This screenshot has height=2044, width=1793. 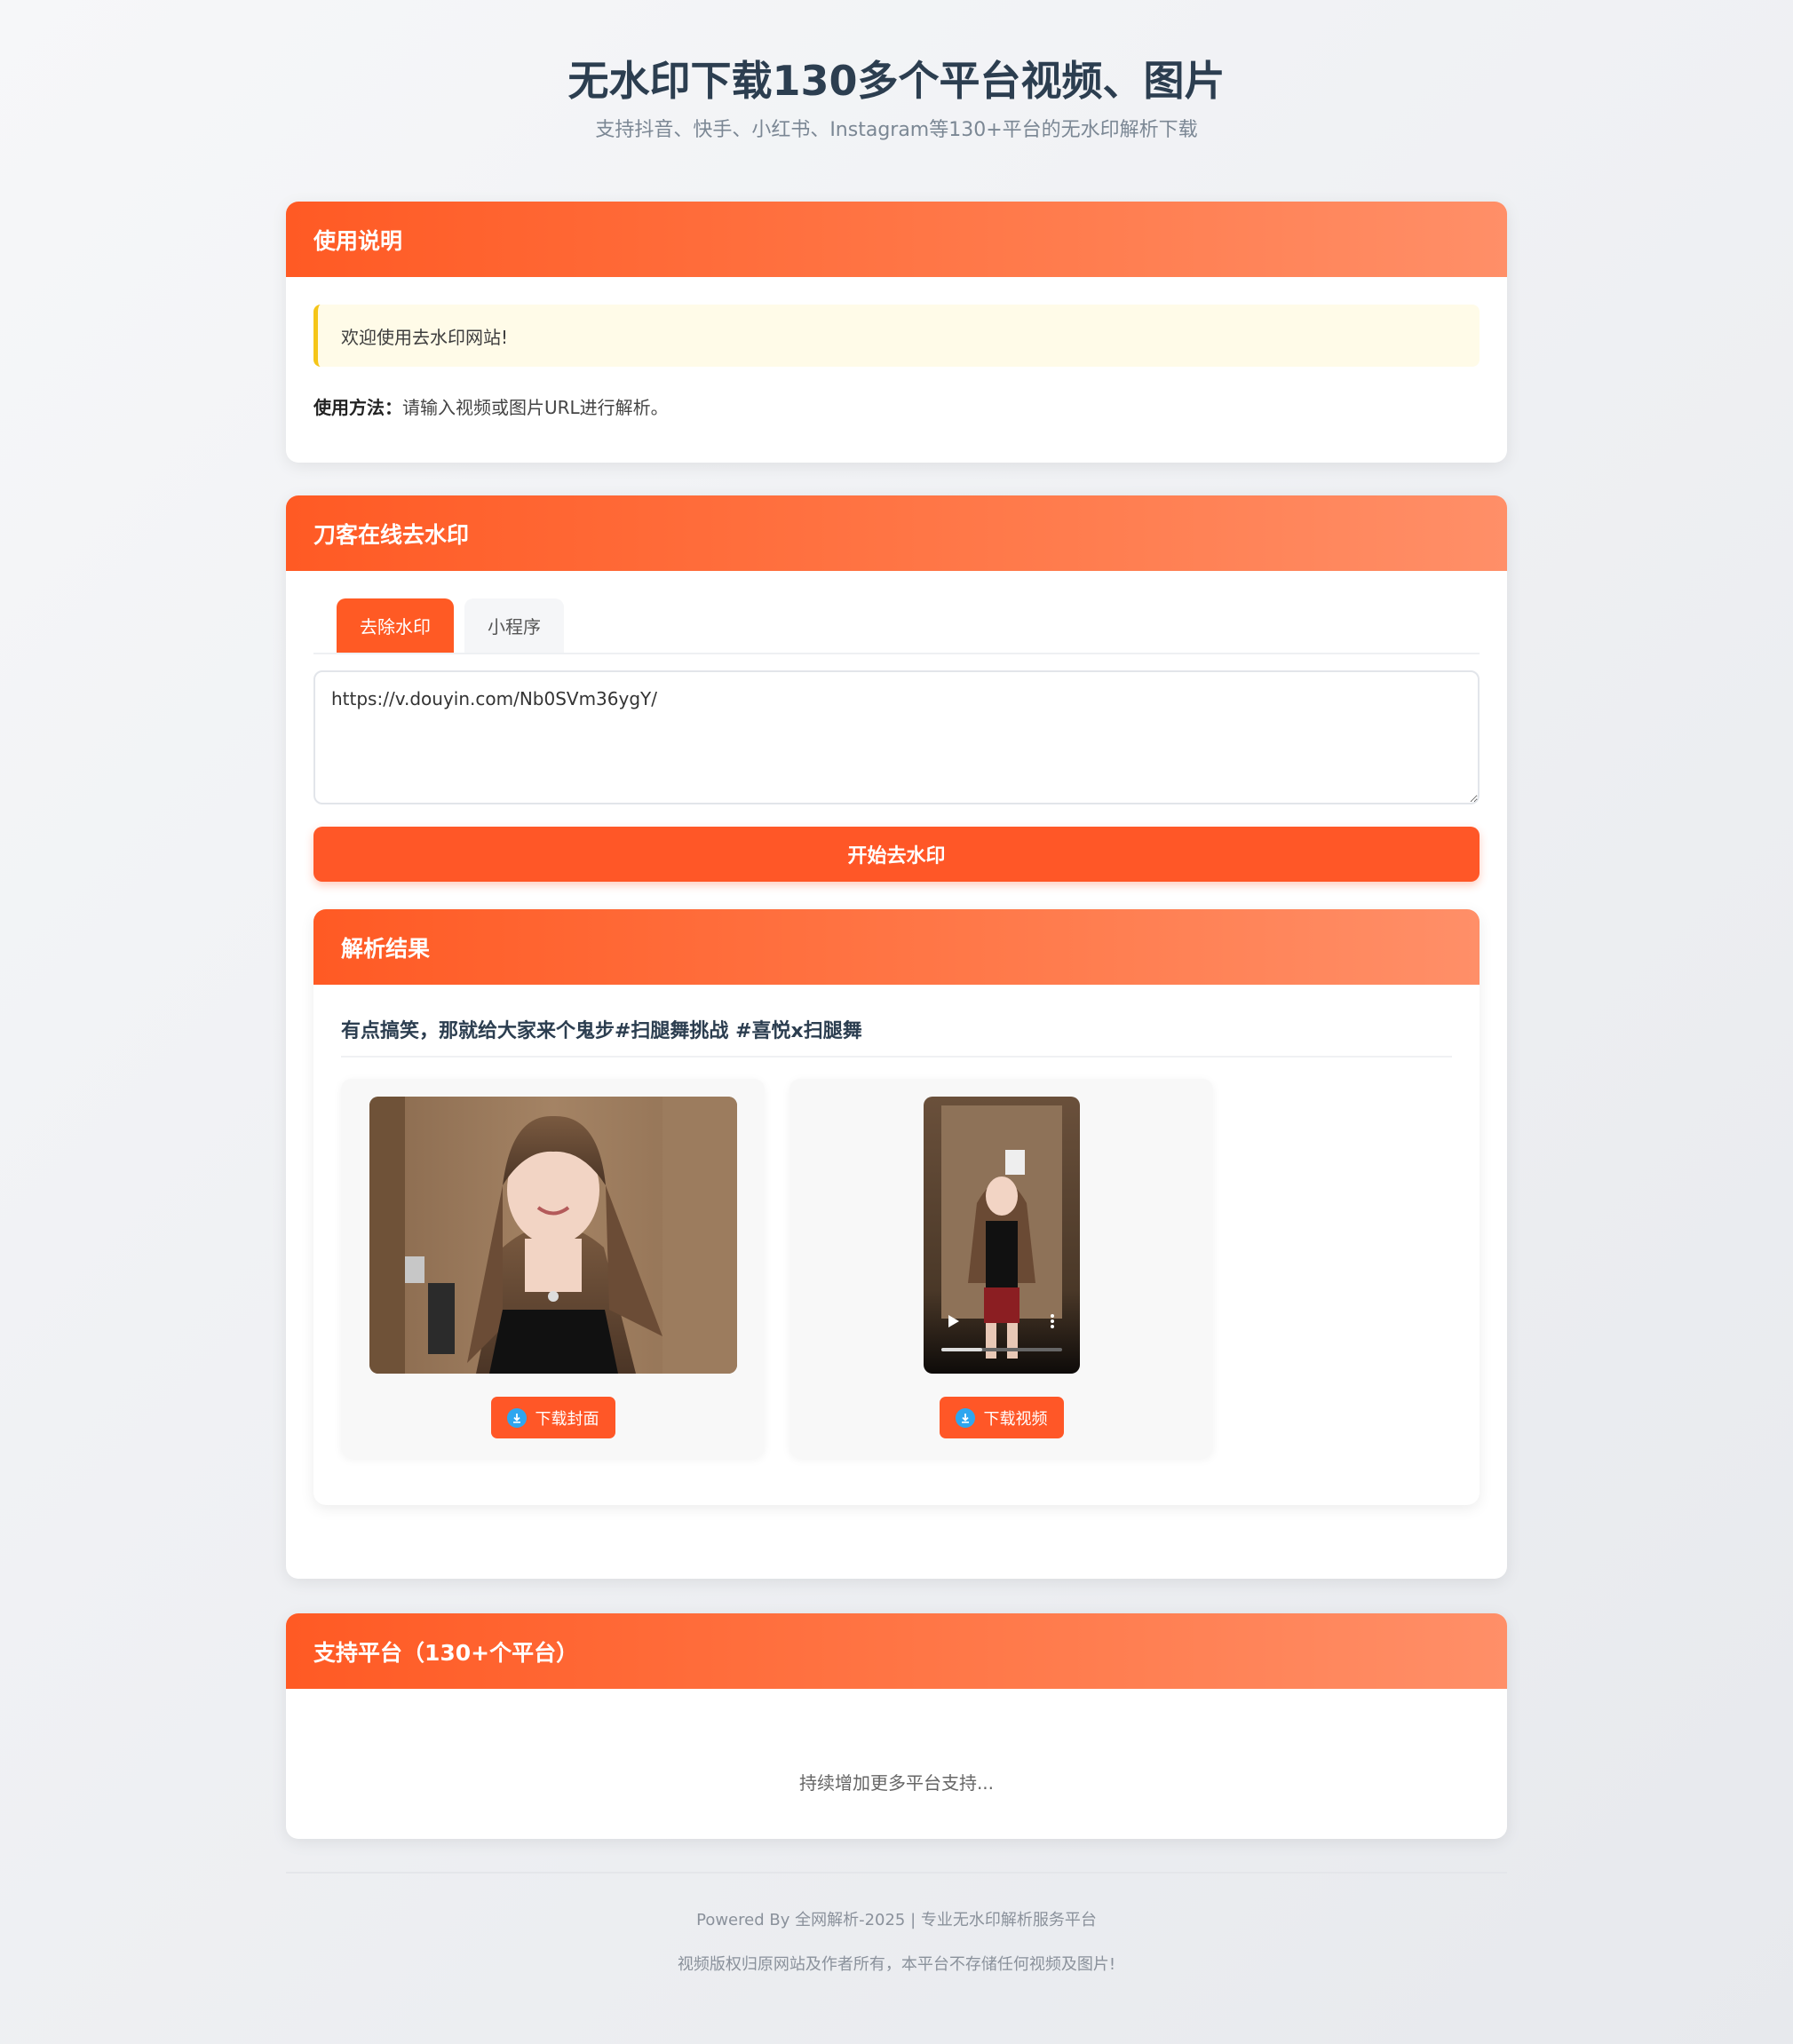 What do you see at coordinates (896, 81) in the screenshot?
I see `page-title: 无水印下载130多个平台视频、图片` at bounding box center [896, 81].